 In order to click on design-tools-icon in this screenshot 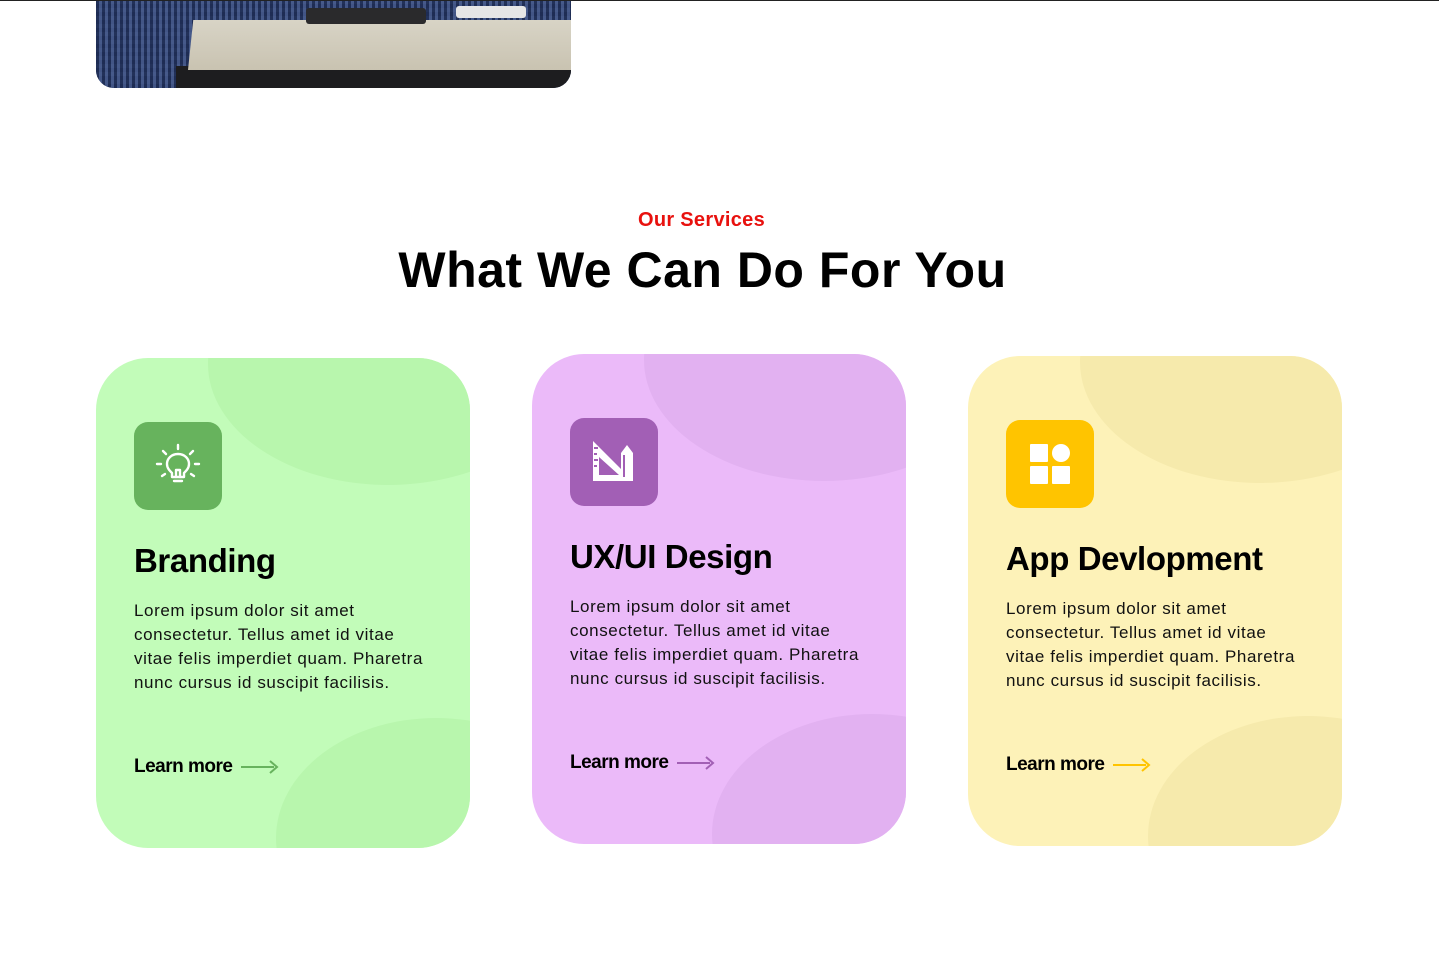, I will do `click(613, 461)`.